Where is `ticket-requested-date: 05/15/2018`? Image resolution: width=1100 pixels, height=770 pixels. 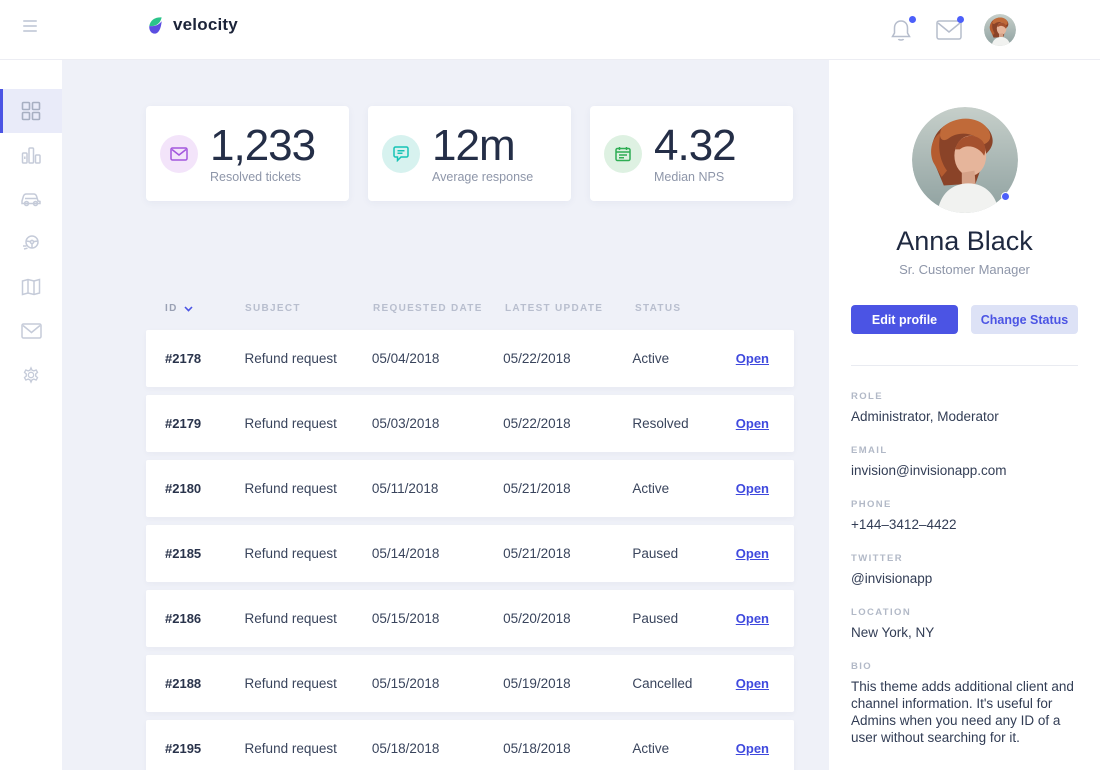 ticket-requested-date: 05/15/2018 is located at coordinates (405, 618).